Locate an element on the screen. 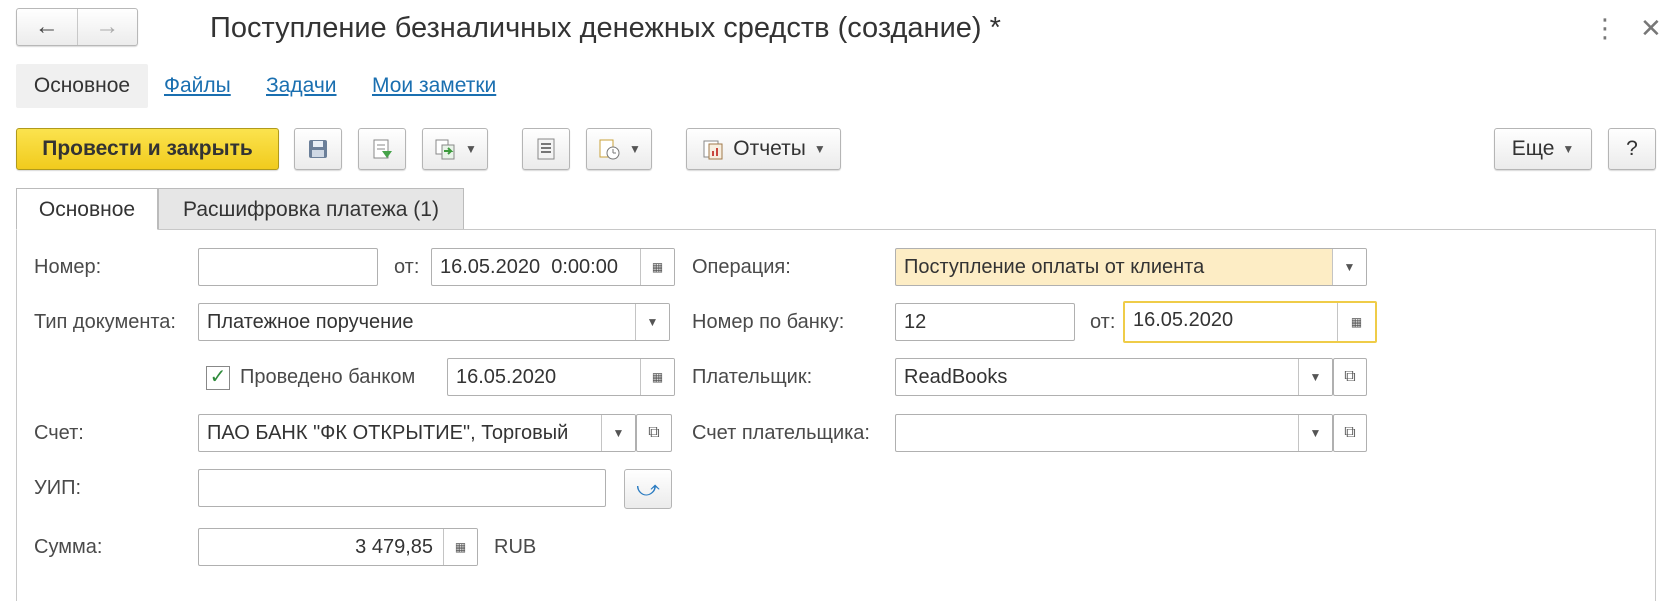 Image resolution: width=1680 pixels, height=604 pixels. bank-date-field: 16.05.2020 ▦ is located at coordinates (1250, 322).